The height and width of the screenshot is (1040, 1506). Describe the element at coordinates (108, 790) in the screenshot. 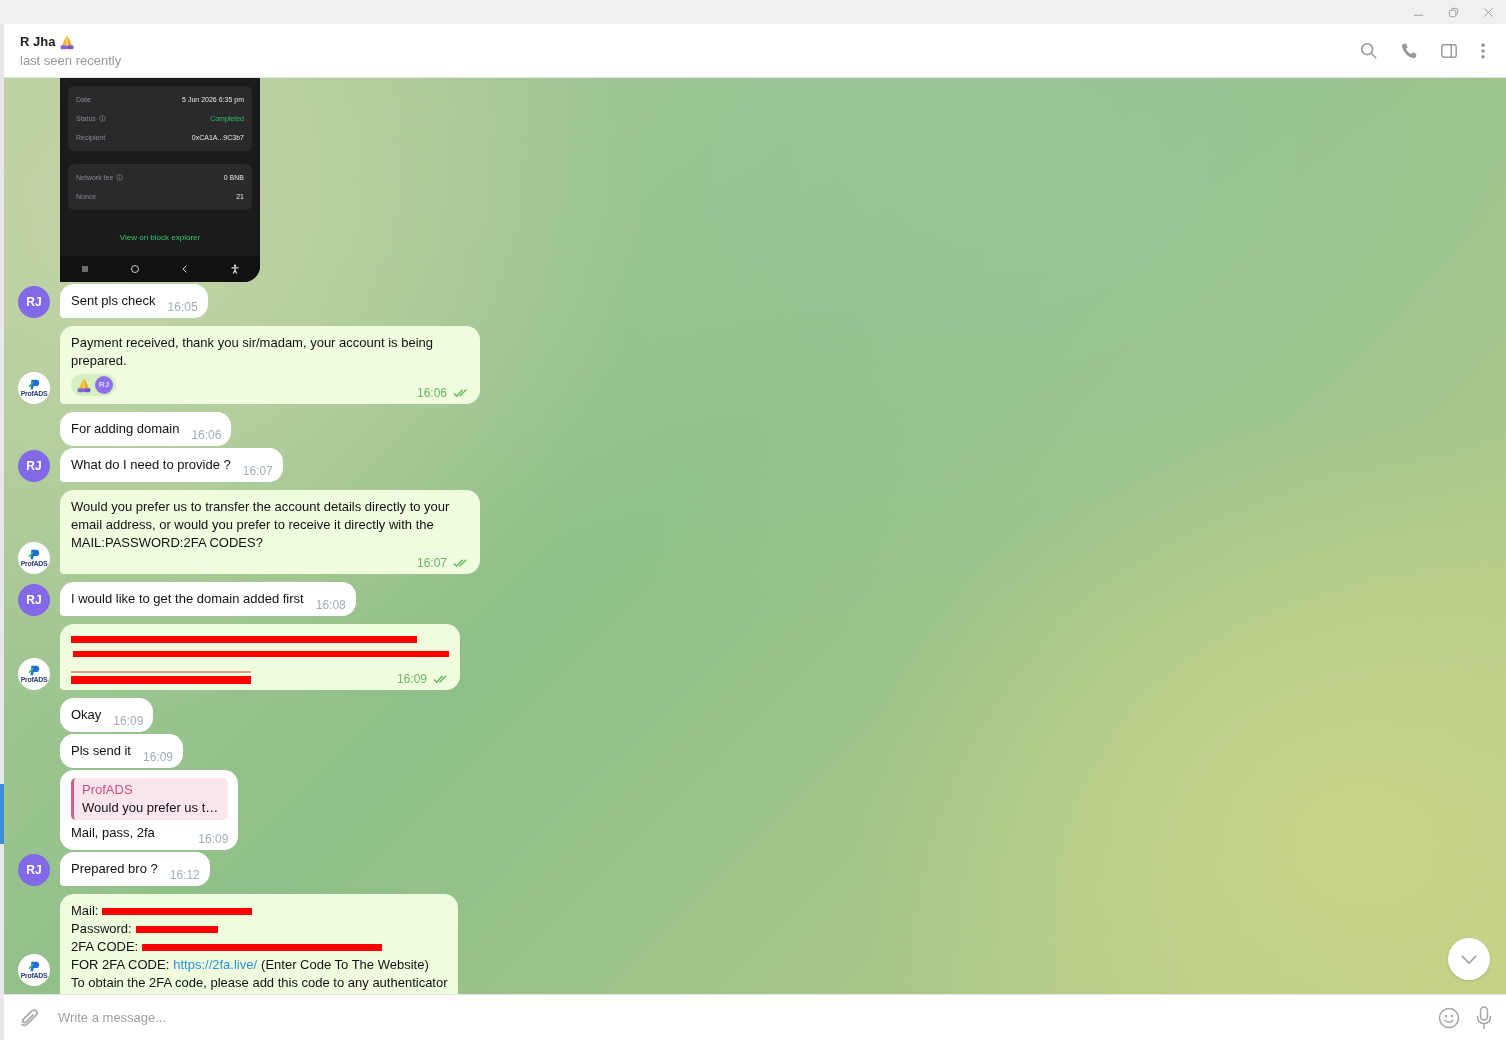

I see `quote-author: ProfADS` at that location.